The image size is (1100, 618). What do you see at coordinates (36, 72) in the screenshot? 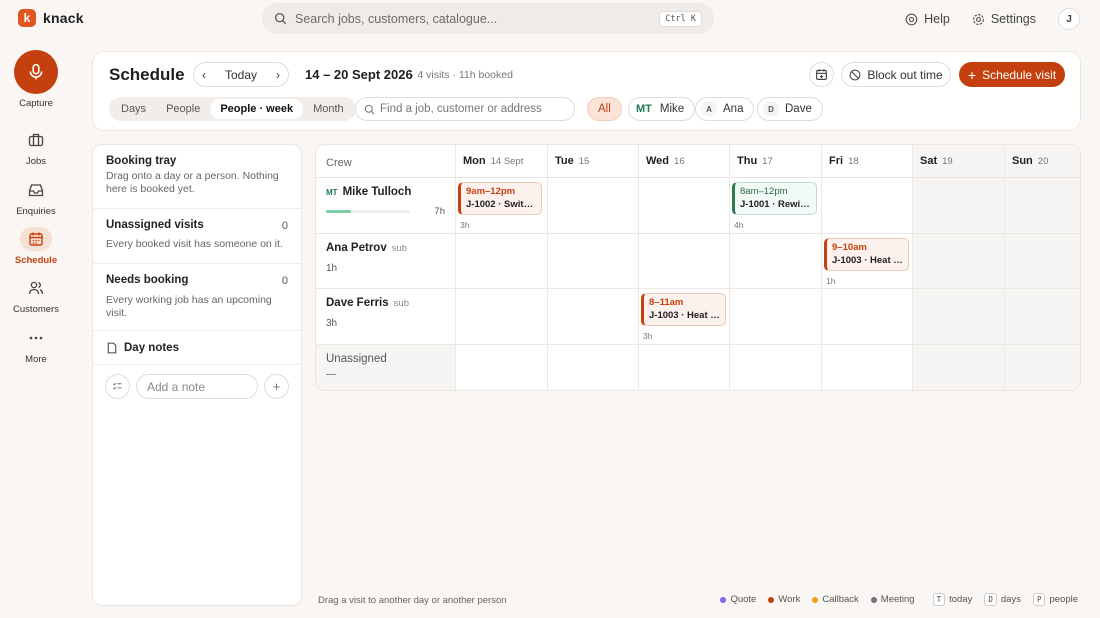
I see `capture-button` at bounding box center [36, 72].